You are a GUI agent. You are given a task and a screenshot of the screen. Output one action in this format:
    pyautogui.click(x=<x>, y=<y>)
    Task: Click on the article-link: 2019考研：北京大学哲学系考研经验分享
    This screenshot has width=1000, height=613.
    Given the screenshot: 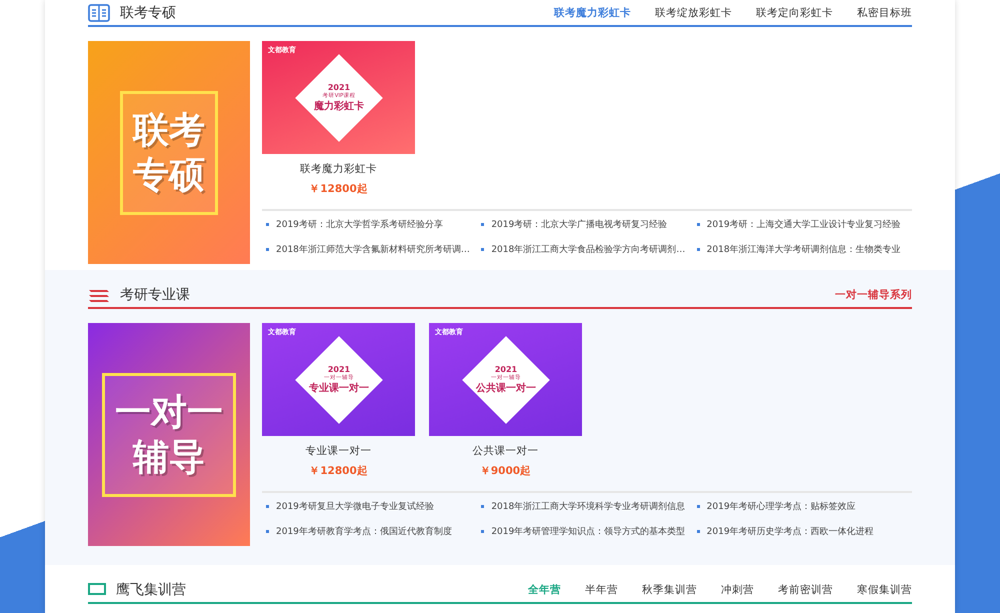 What is the action you would take?
    pyautogui.click(x=374, y=224)
    